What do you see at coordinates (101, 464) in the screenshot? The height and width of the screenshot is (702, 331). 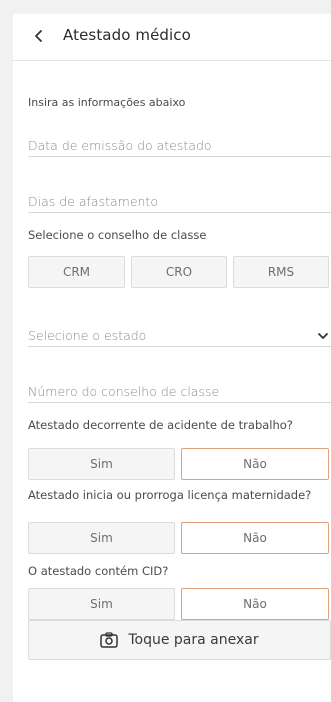 I see `work-accident-yes-button: Sim` at bounding box center [101, 464].